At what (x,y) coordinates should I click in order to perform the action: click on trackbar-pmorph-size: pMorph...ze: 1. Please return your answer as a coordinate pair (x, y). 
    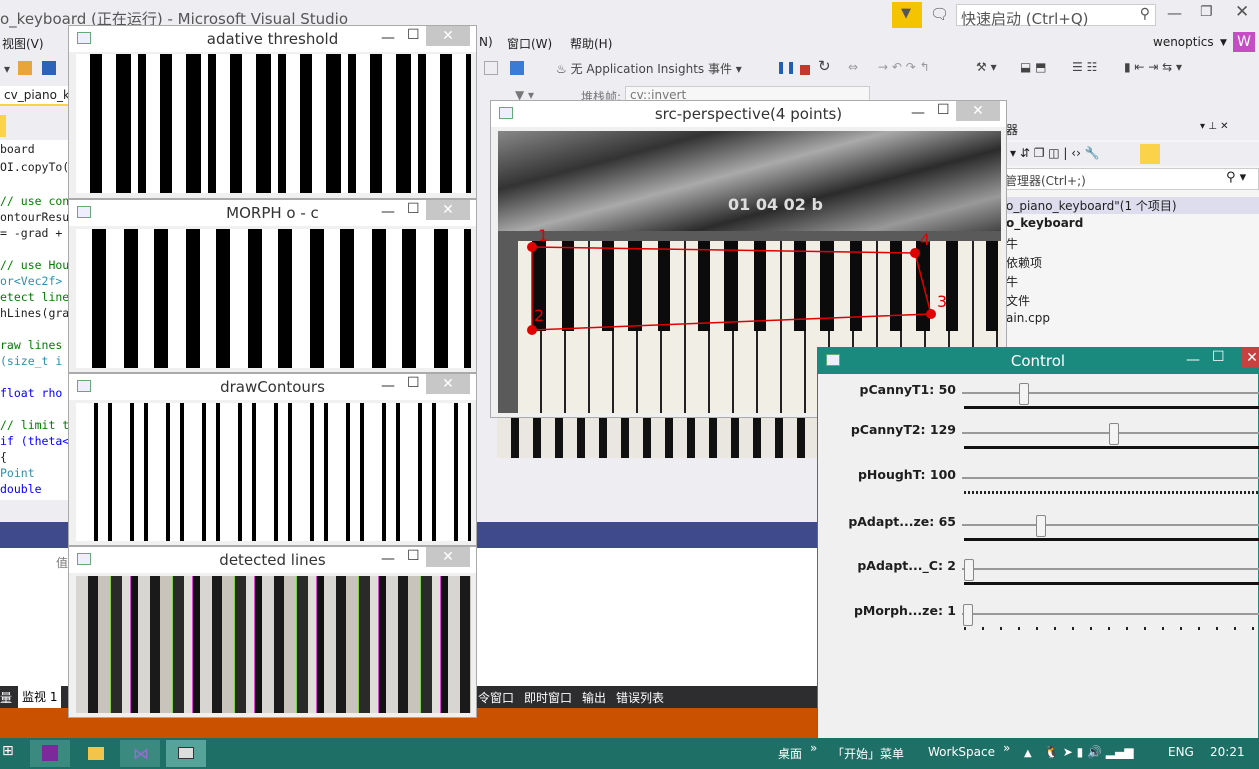
    Looking at the image, I should click on (1040, 623).